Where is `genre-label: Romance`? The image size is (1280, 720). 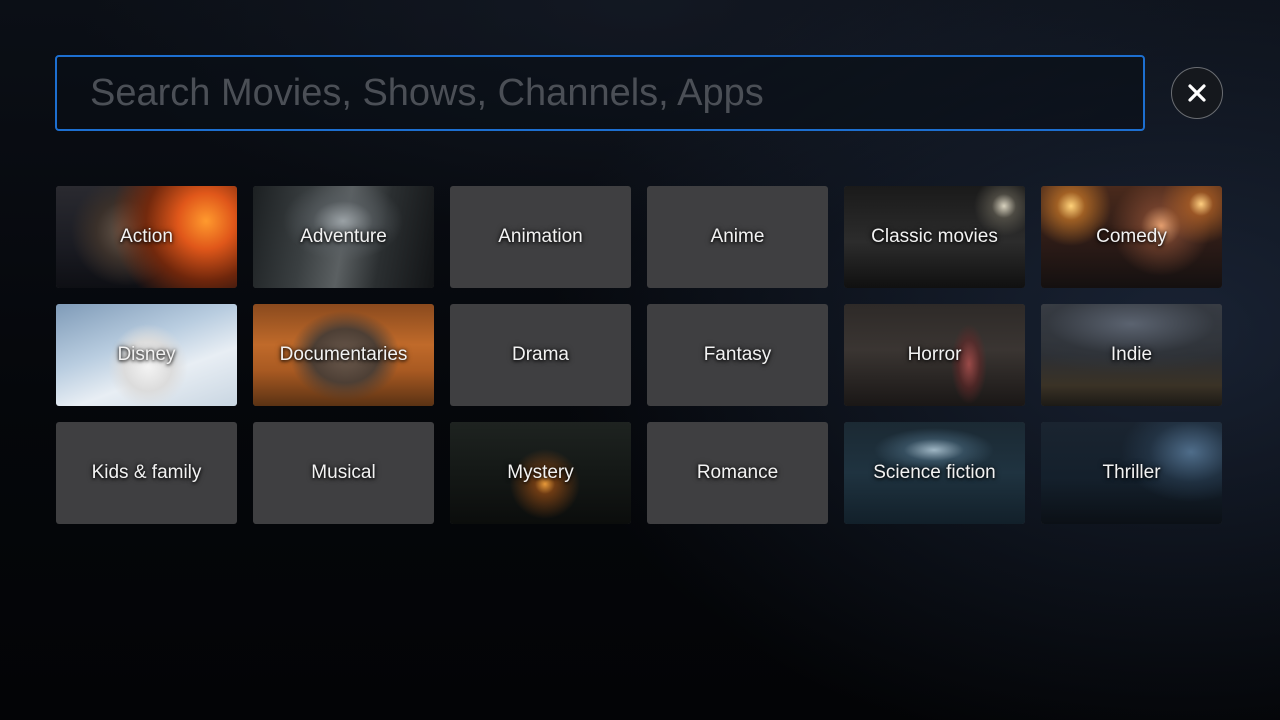 genre-label: Romance is located at coordinates (737, 472).